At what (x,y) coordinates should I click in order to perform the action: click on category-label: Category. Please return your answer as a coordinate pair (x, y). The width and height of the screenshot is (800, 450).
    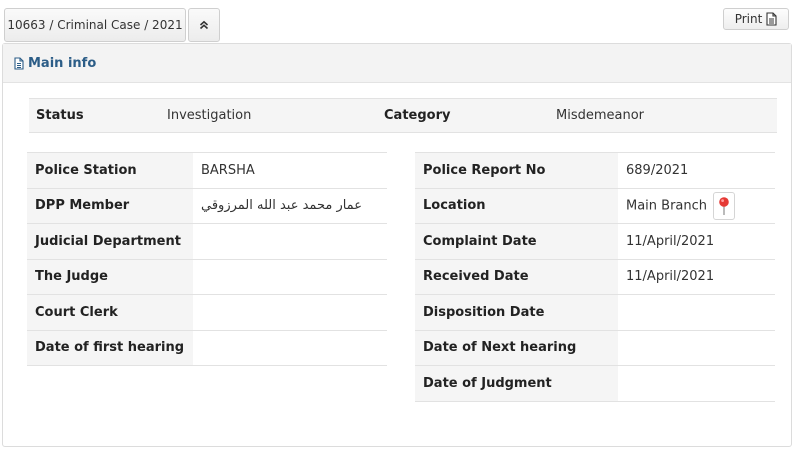
    Looking at the image, I should click on (417, 115).